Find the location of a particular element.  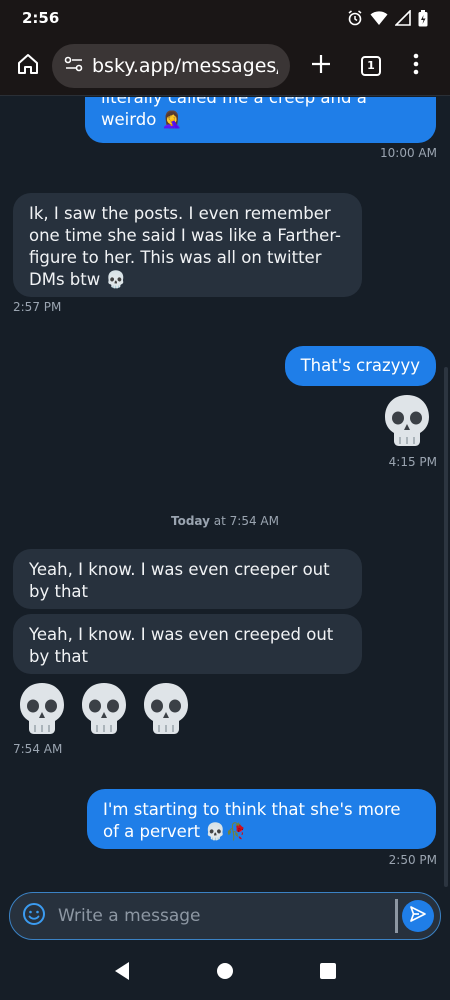

status-bar: 2:56 is located at coordinates (225, 18).